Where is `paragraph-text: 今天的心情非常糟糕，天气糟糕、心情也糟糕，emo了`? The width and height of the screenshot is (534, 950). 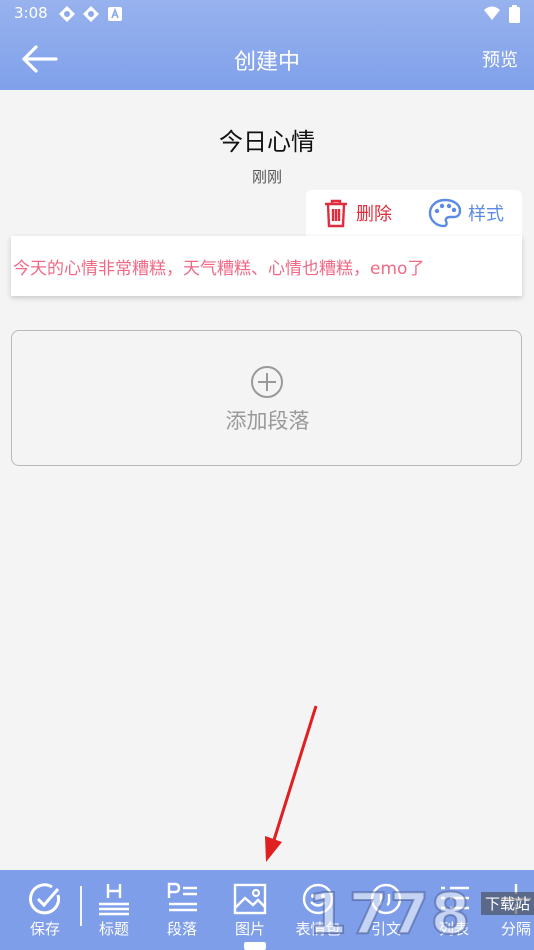
paragraph-text: 今天的心情非常糟糕，天气糟糕、心情也糟糕，emo了 is located at coordinates (219, 269).